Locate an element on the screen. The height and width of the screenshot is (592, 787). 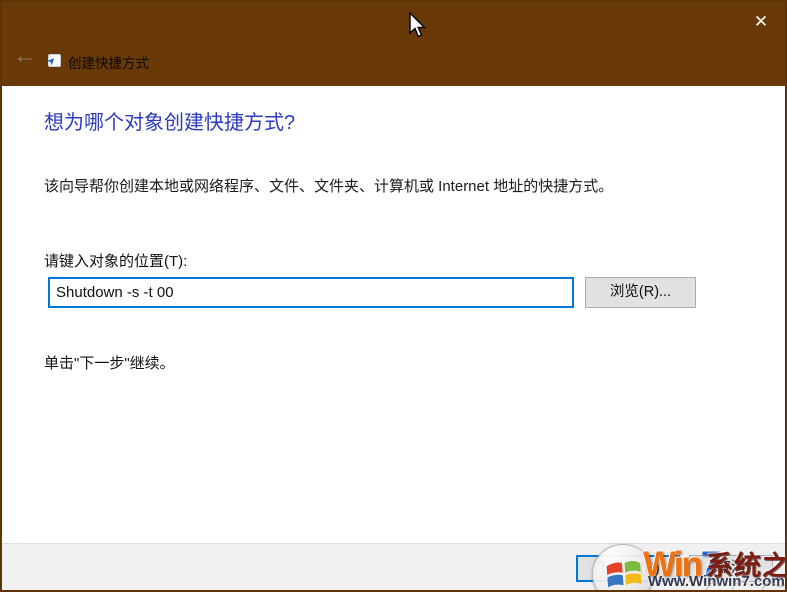
page-title: 想为哪个对象创建快捷方式? is located at coordinates (170, 123).